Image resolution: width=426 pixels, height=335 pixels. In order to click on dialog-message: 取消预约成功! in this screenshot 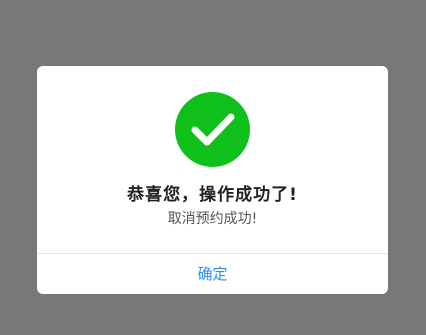, I will do `click(212, 219)`.